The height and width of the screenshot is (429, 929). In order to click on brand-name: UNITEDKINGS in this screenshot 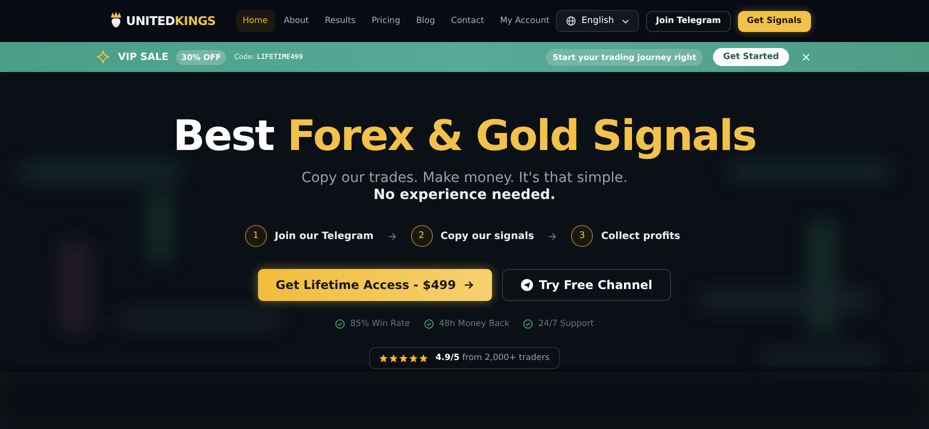, I will do `click(171, 21)`.